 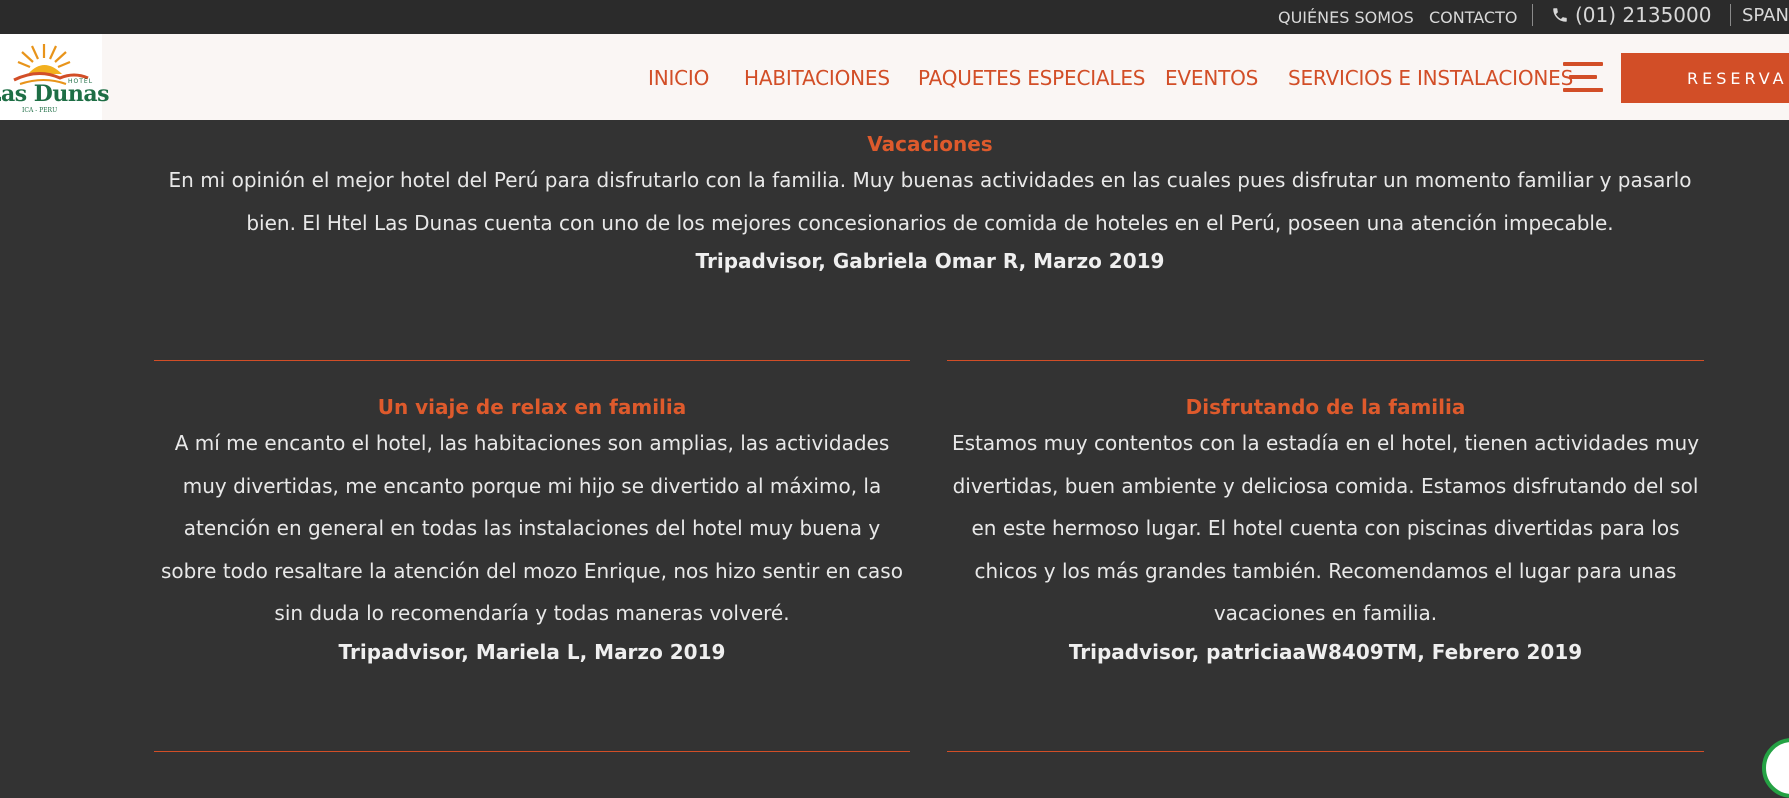 What do you see at coordinates (1211, 78) in the screenshot?
I see `nav-eventos: EVENTOS` at bounding box center [1211, 78].